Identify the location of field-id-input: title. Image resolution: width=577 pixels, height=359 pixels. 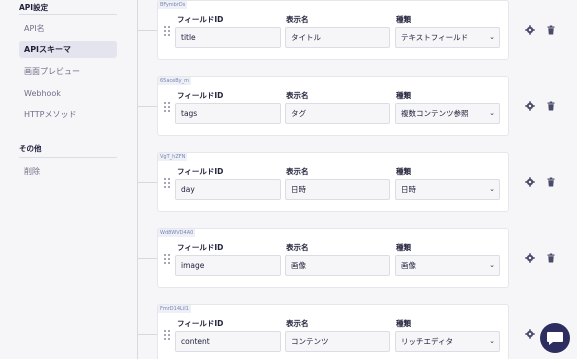
(228, 37).